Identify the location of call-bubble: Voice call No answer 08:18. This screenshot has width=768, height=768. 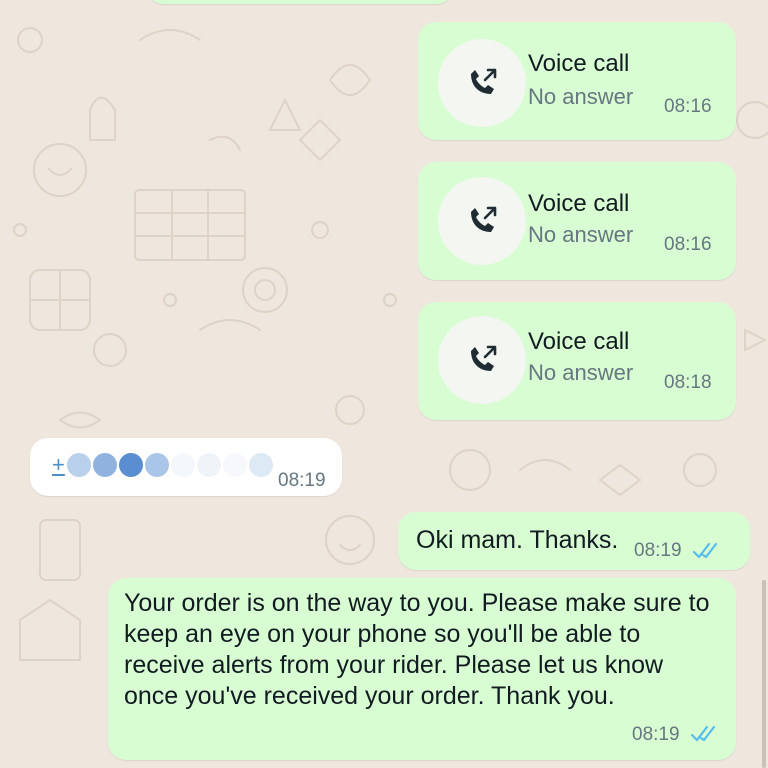
(577, 361).